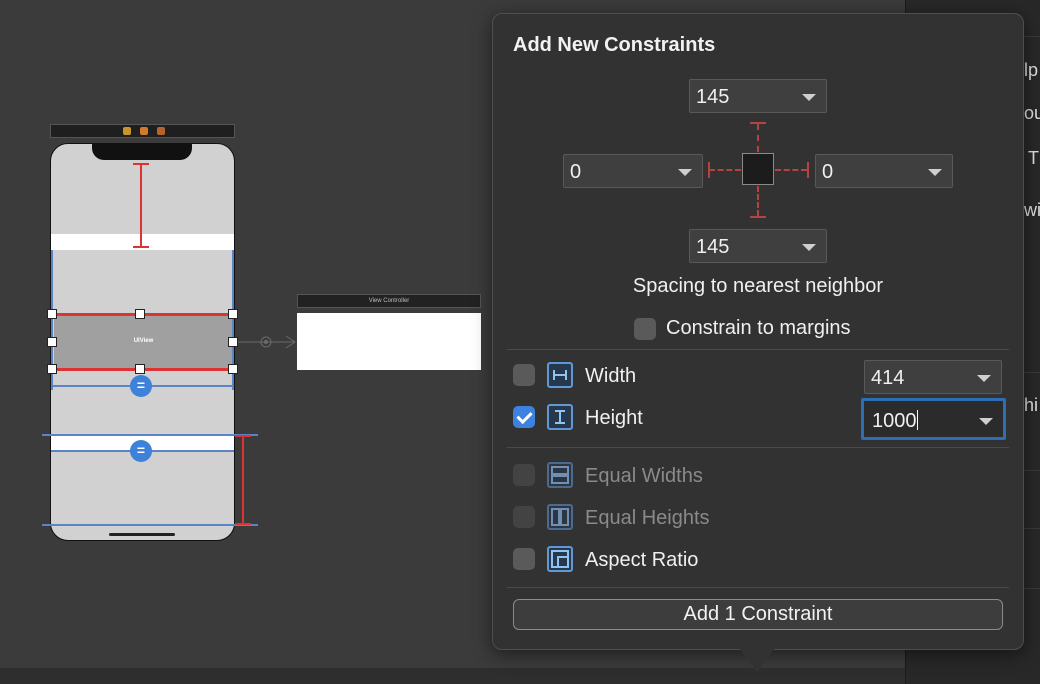 This screenshot has height=684, width=1040. What do you see at coordinates (524, 375) in the screenshot?
I see `width-checkbox` at bounding box center [524, 375].